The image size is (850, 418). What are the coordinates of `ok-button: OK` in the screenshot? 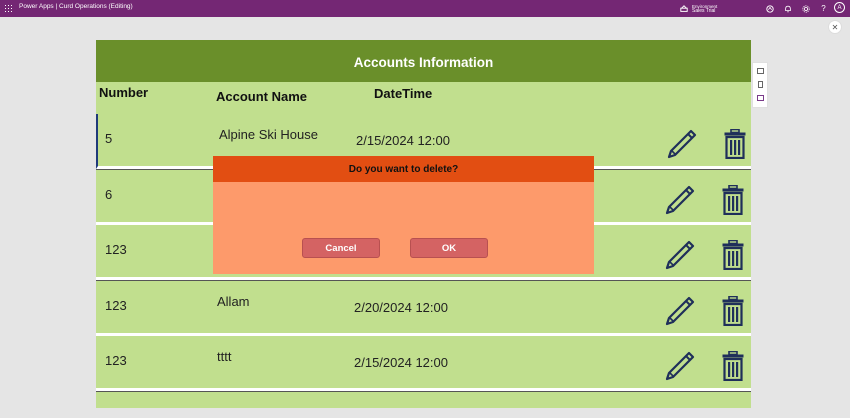 It's located at (449, 248).